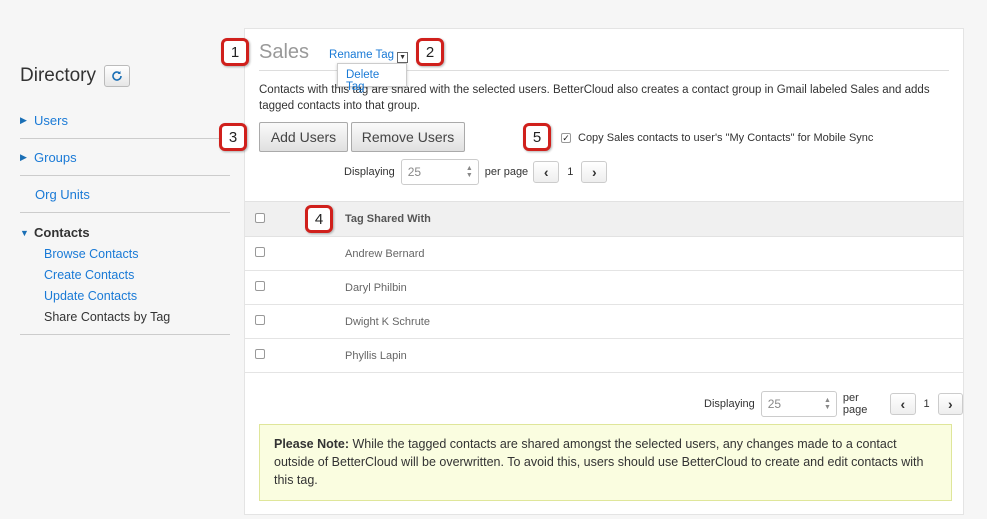 This screenshot has height=519, width=987. What do you see at coordinates (312, 444) in the screenshot?
I see `note-label: Please Note:` at bounding box center [312, 444].